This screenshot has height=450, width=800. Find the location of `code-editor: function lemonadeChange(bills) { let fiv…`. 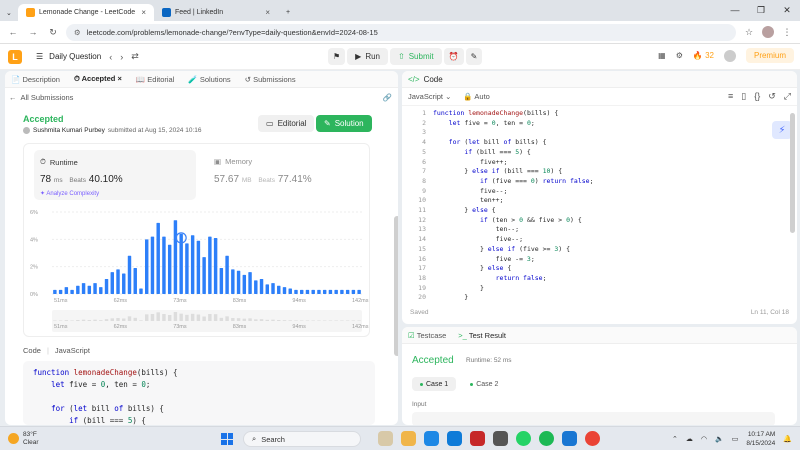

code-editor: function lemonadeChange(bills) { let fiv… is located at coordinates (513, 206).